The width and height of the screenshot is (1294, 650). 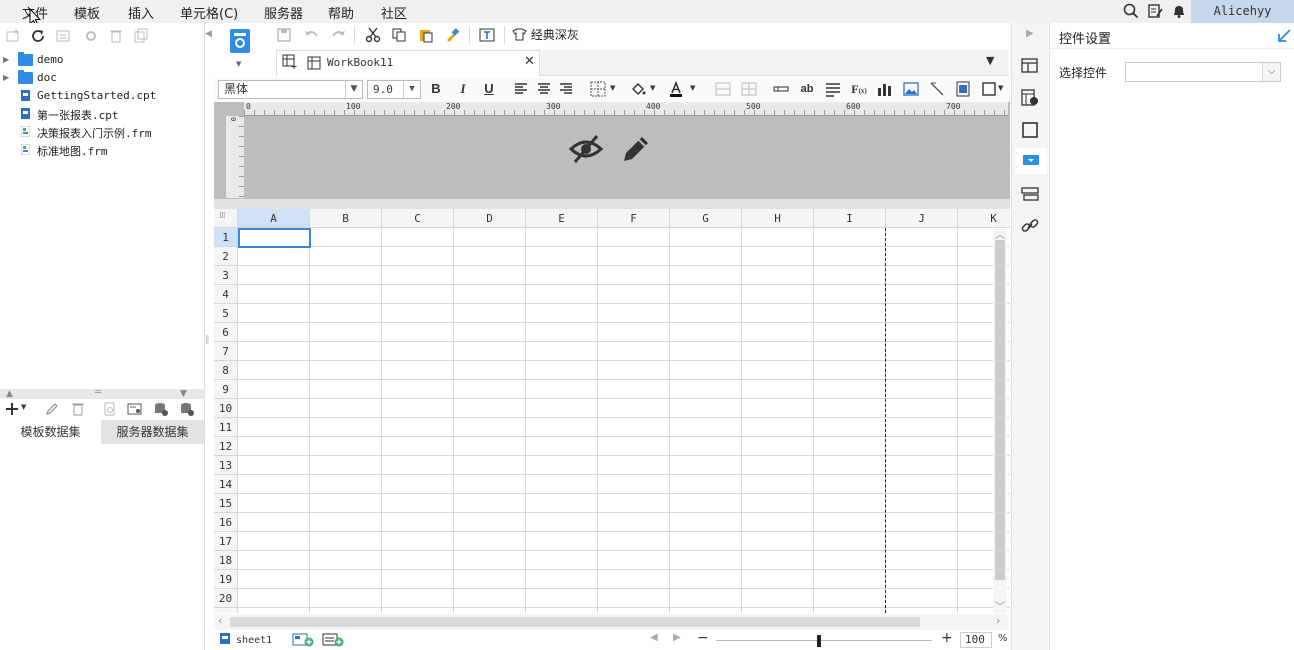 I want to click on horizontal-scrollbar: ‹ ›, so click(x=611, y=622).